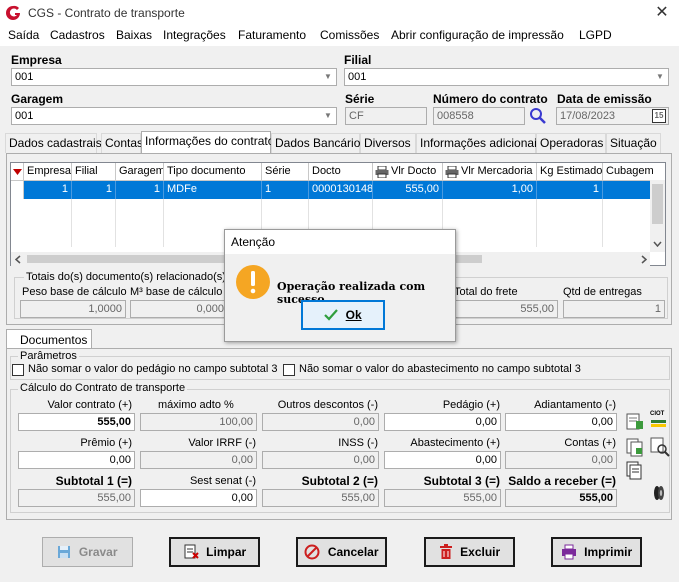 Image resolution: width=679 pixels, height=582 pixels. Describe the element at coordinates (140, 172) in the screenshot. I see `col-garagem: Garagem` at that location.